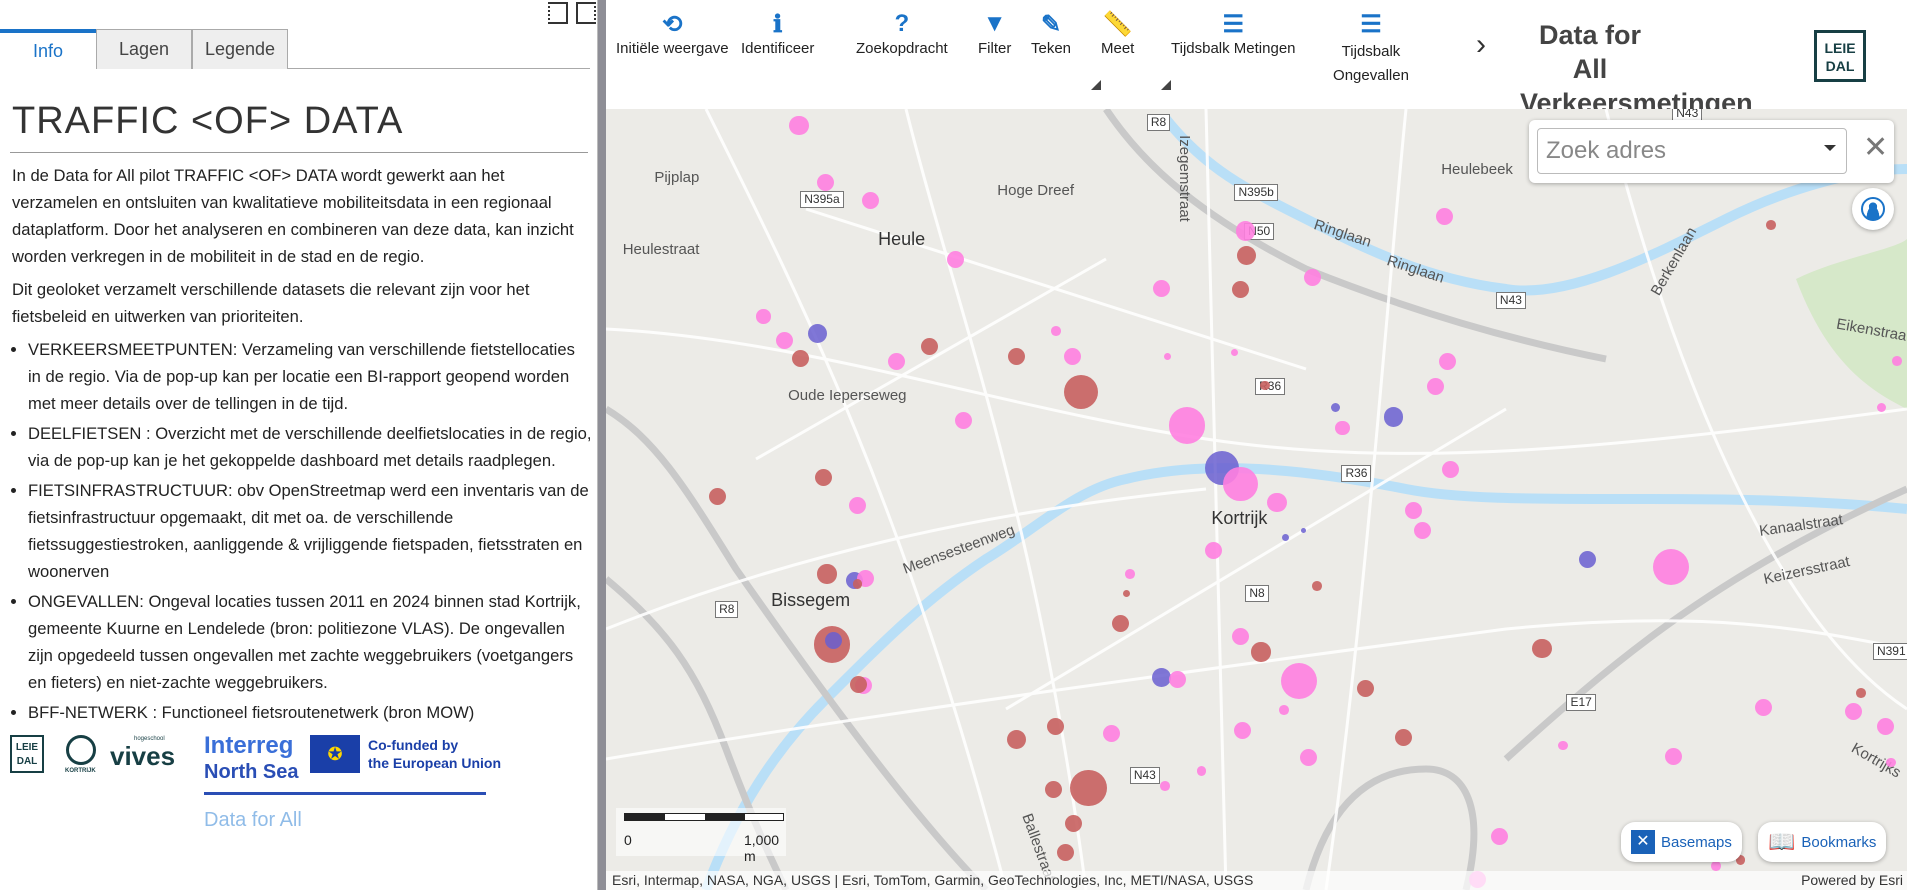  What do you see at coordinates (1481, 45) in the screenshot?
I see `more-tools-button: ›` at bounding box center [1481, 45].